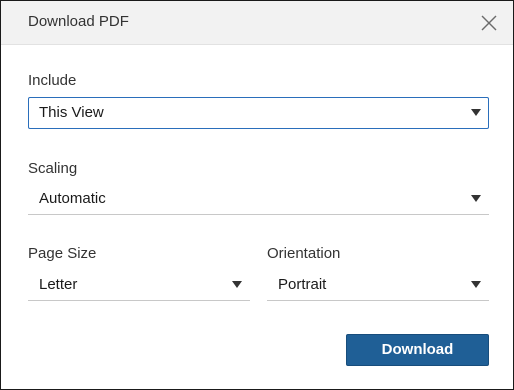 The width and height of the screenshot is (514, 390). I want to click on include-select: This View, so click(258, 113).